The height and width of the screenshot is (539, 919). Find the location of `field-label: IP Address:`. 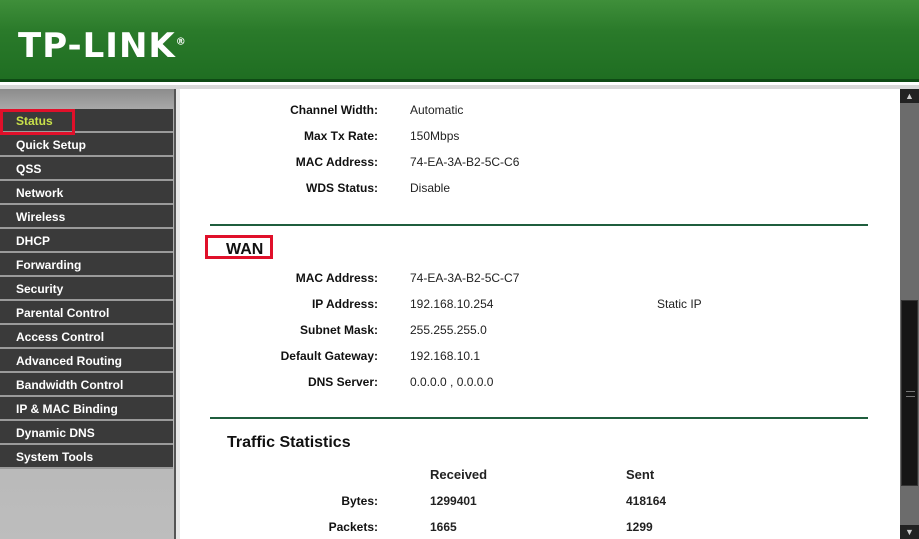

field-label: IP Address: is located at coordinates (344, 304).